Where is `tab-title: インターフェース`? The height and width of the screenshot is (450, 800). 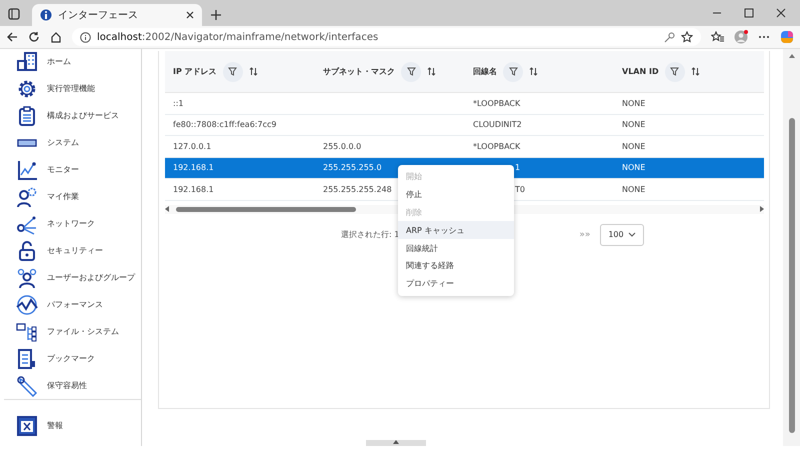
tab-title: インターフェース is located at coordinates (98, 15).